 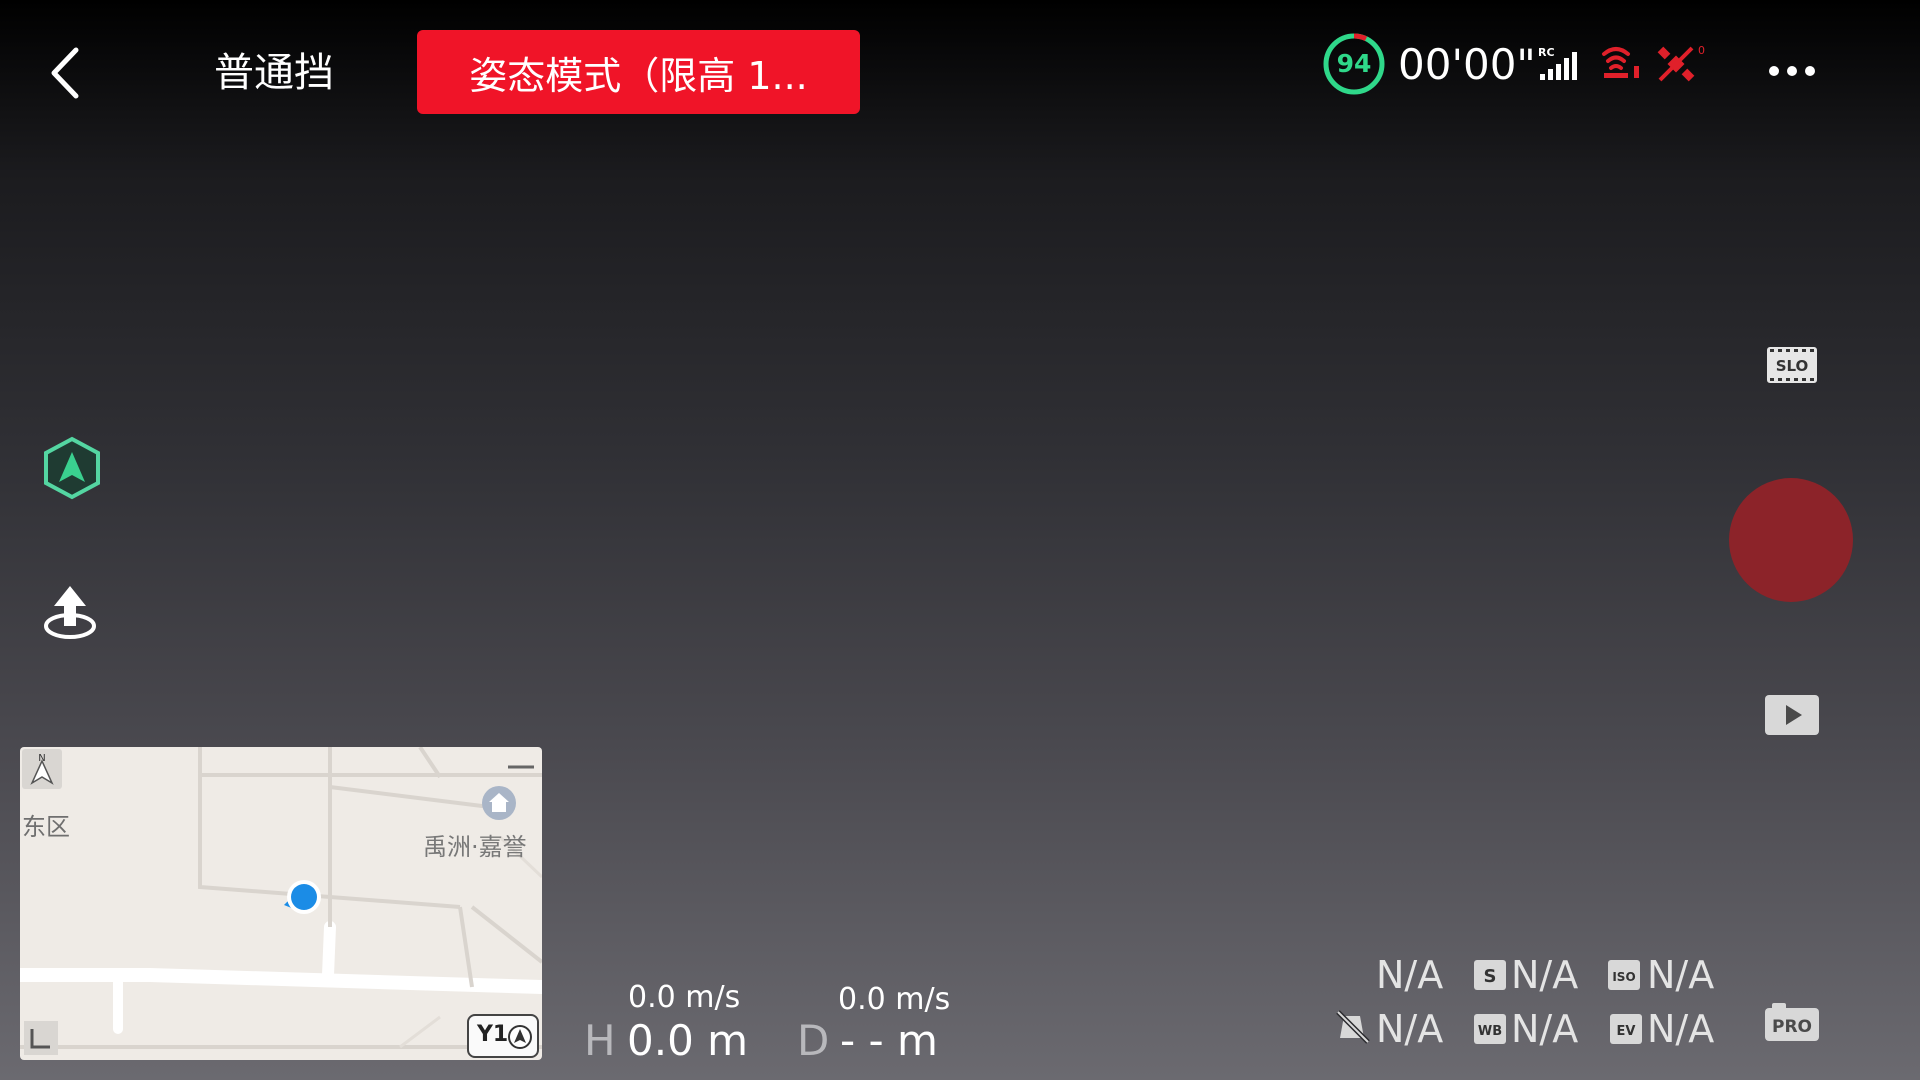 I want to click on map-roads, so click(x=281, y=898).